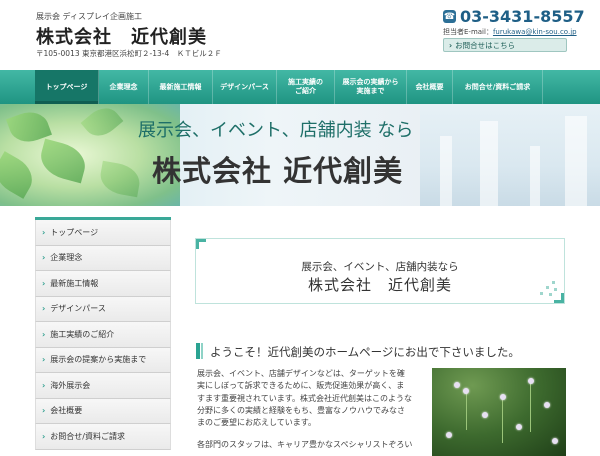 The image size is (600, 456). Describe the element at coordinates (121, 36) in the screenshot. I see `company-logo-text: 株式会社 近代創美` at that location.